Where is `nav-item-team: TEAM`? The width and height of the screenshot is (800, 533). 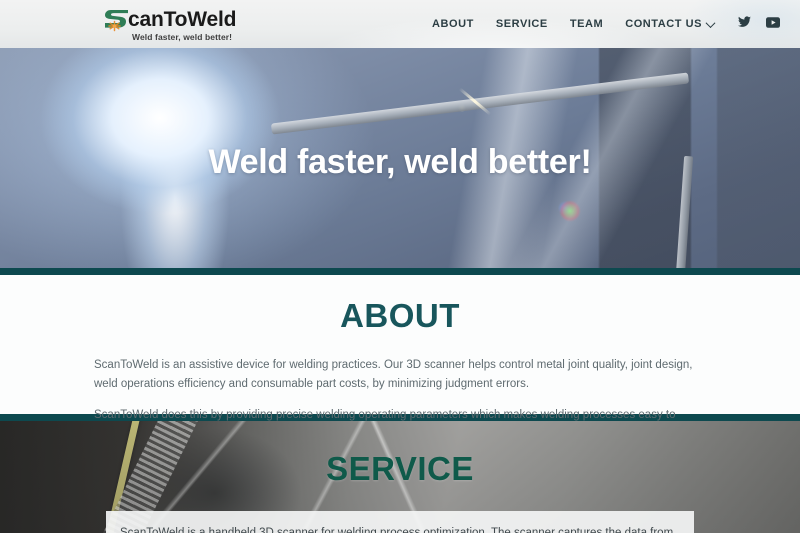 nav-item-team: TEAM is located at coordinates (586, 24).